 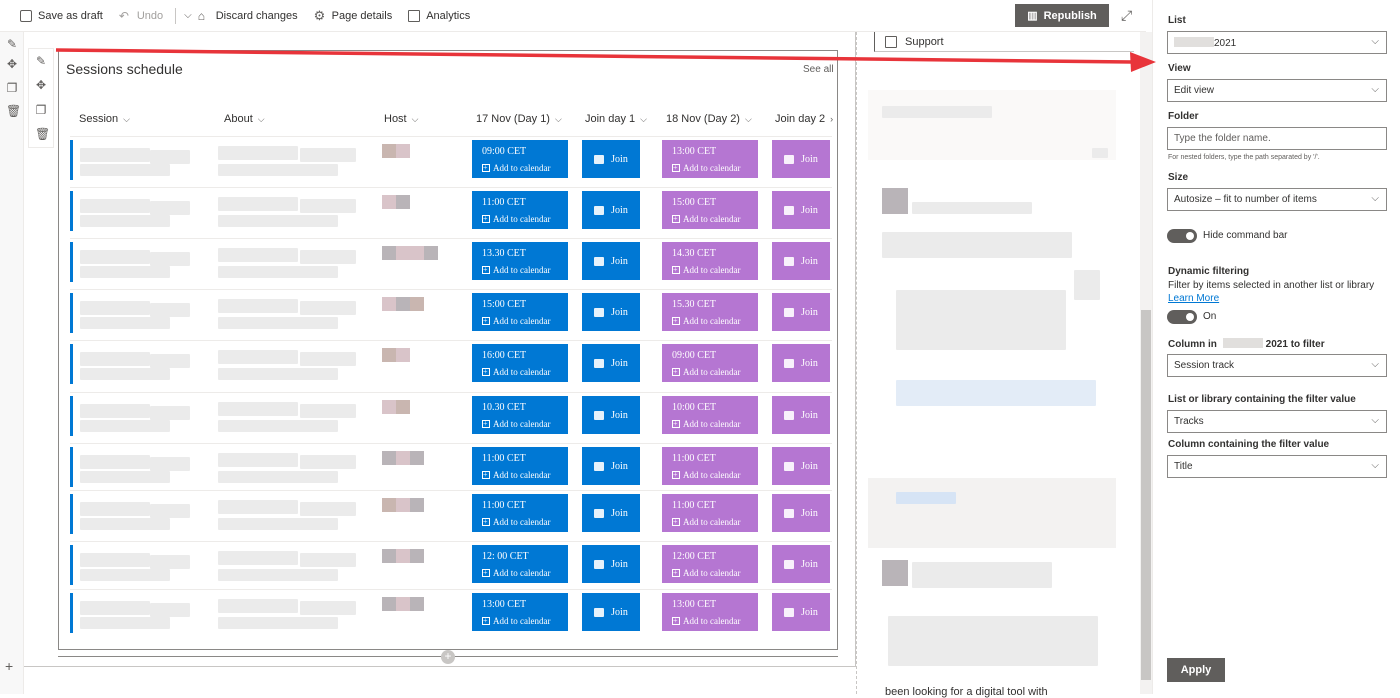 I want to click on list-library-dropdown-value: Tracks, so click(x=1189, y=421).